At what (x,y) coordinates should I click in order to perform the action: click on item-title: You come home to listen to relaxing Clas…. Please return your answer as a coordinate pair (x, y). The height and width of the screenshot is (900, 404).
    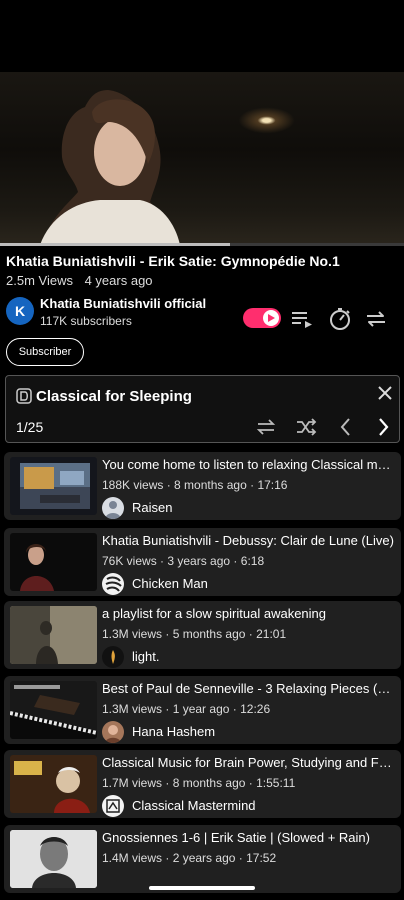
    Looking at the image, I should click on (248, 464).